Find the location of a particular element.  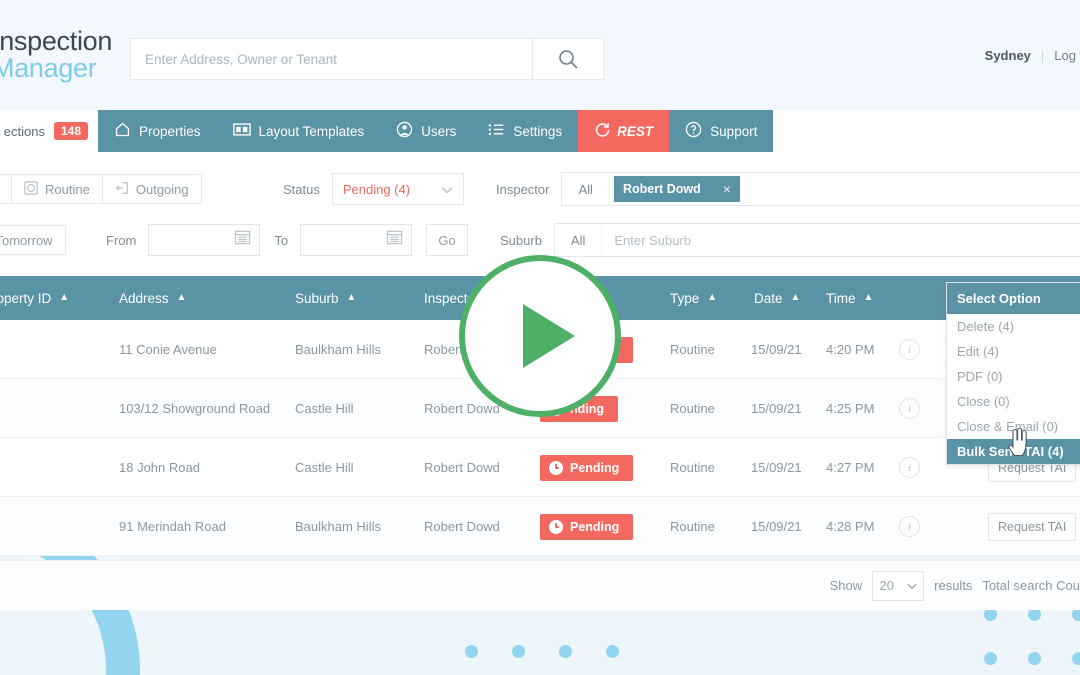

pill-tomorrow: Tomorrow is located at coordinates (33, 240).